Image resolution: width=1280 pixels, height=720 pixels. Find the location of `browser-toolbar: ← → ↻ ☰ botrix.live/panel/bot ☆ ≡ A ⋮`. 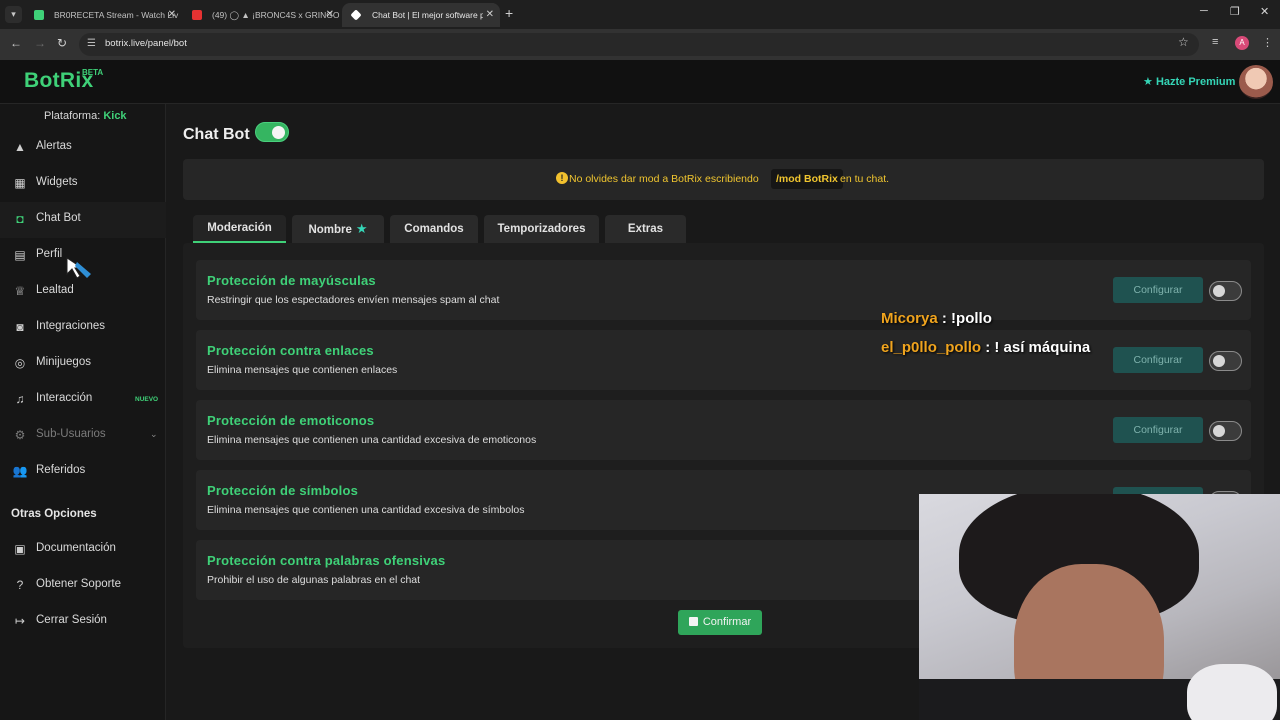

browser-toolbar: ← → ↻ ☰ botrix.live/panel/bot ☆ ≡ A ⋮ is located at coordinates (640, 44).